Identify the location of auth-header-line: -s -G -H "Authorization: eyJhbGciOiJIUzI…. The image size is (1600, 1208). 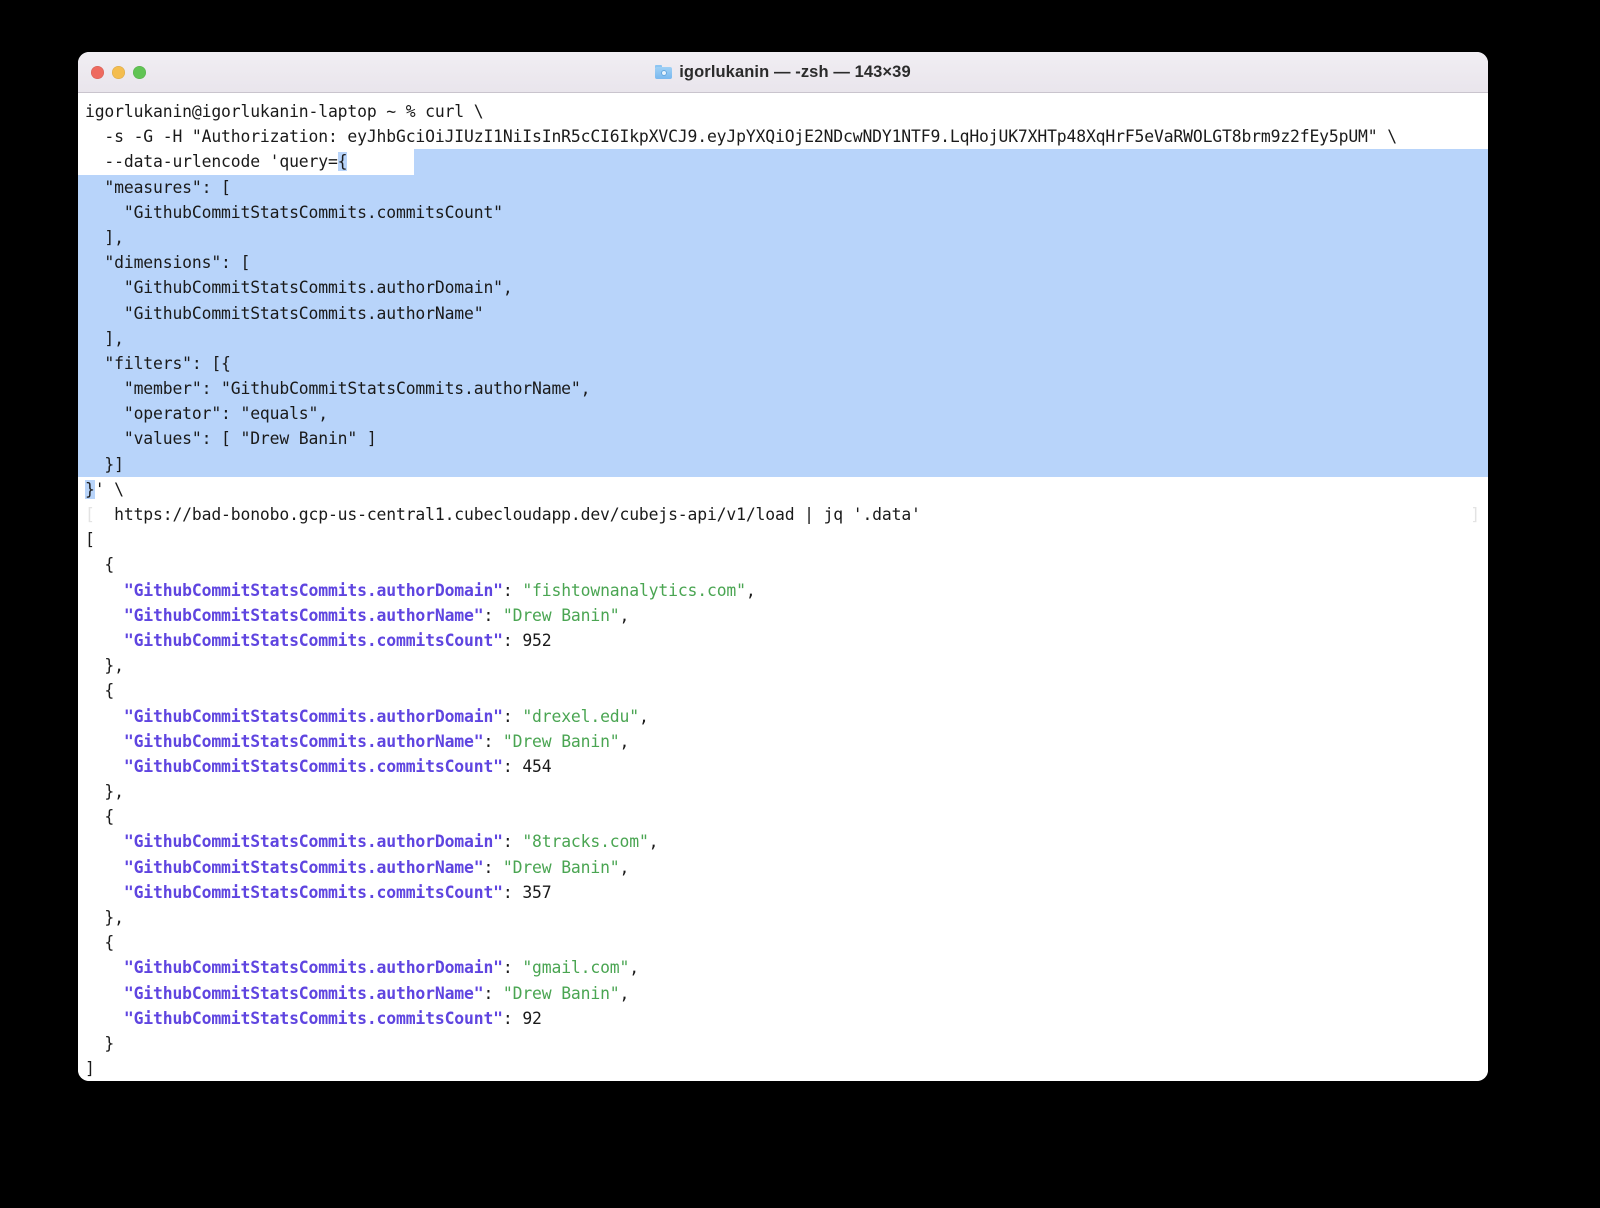
(783, 136).